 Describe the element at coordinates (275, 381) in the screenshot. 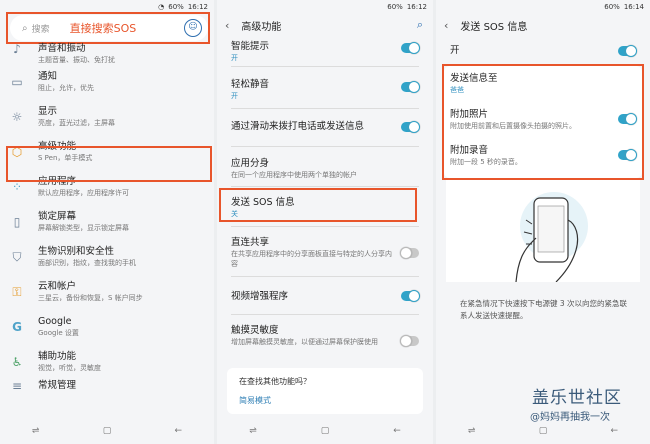

I see `card-title: 在查找其他功能吗？` at that location.